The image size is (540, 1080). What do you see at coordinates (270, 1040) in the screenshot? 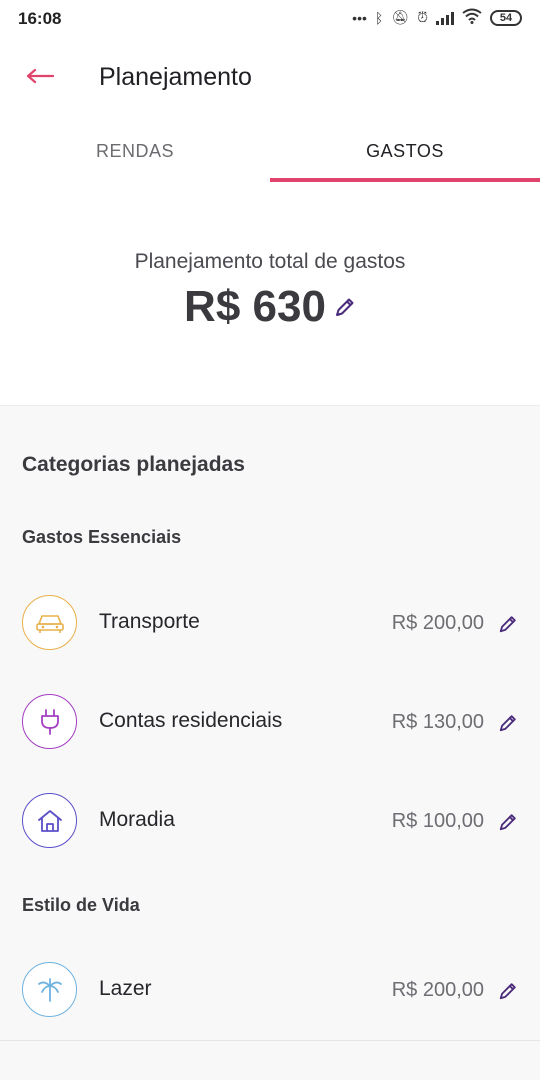
I see `divider` at bounding box center [270, 1040].